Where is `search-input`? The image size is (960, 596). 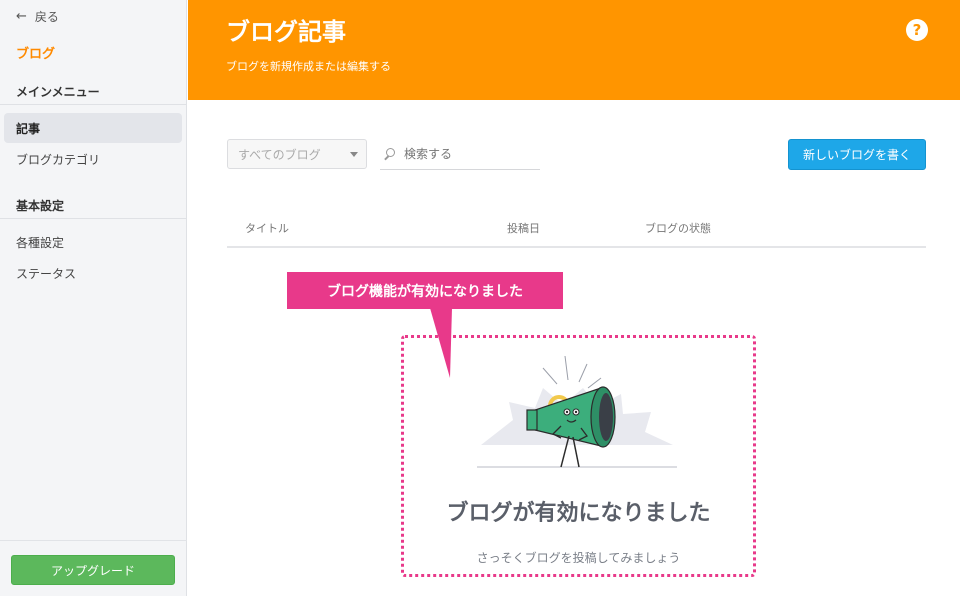
search-input is located at coordinates (469, 154).